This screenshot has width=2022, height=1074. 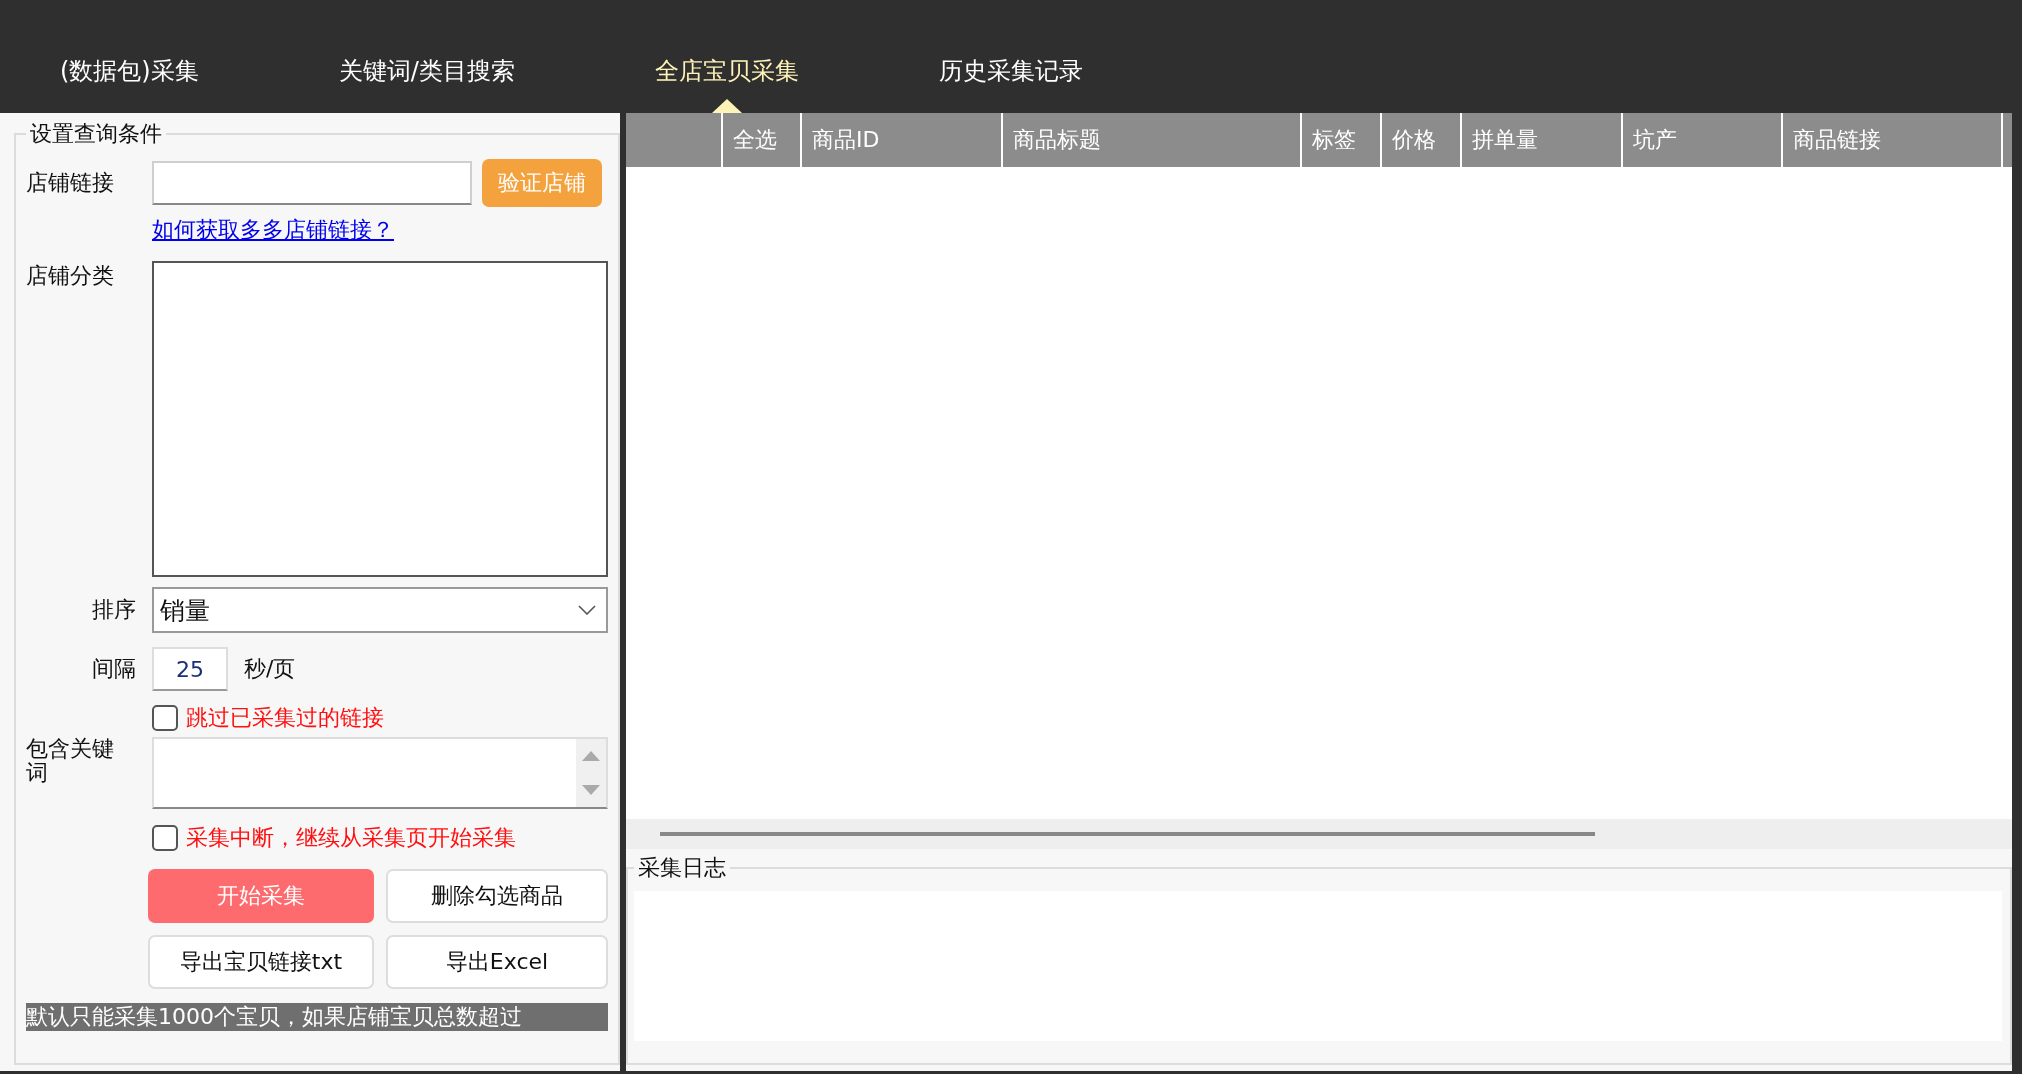 What do you see at coordinates (1542, 140) in the screenshot?
I see `column-header: 拼单量` at bounding box center [1542, 140].